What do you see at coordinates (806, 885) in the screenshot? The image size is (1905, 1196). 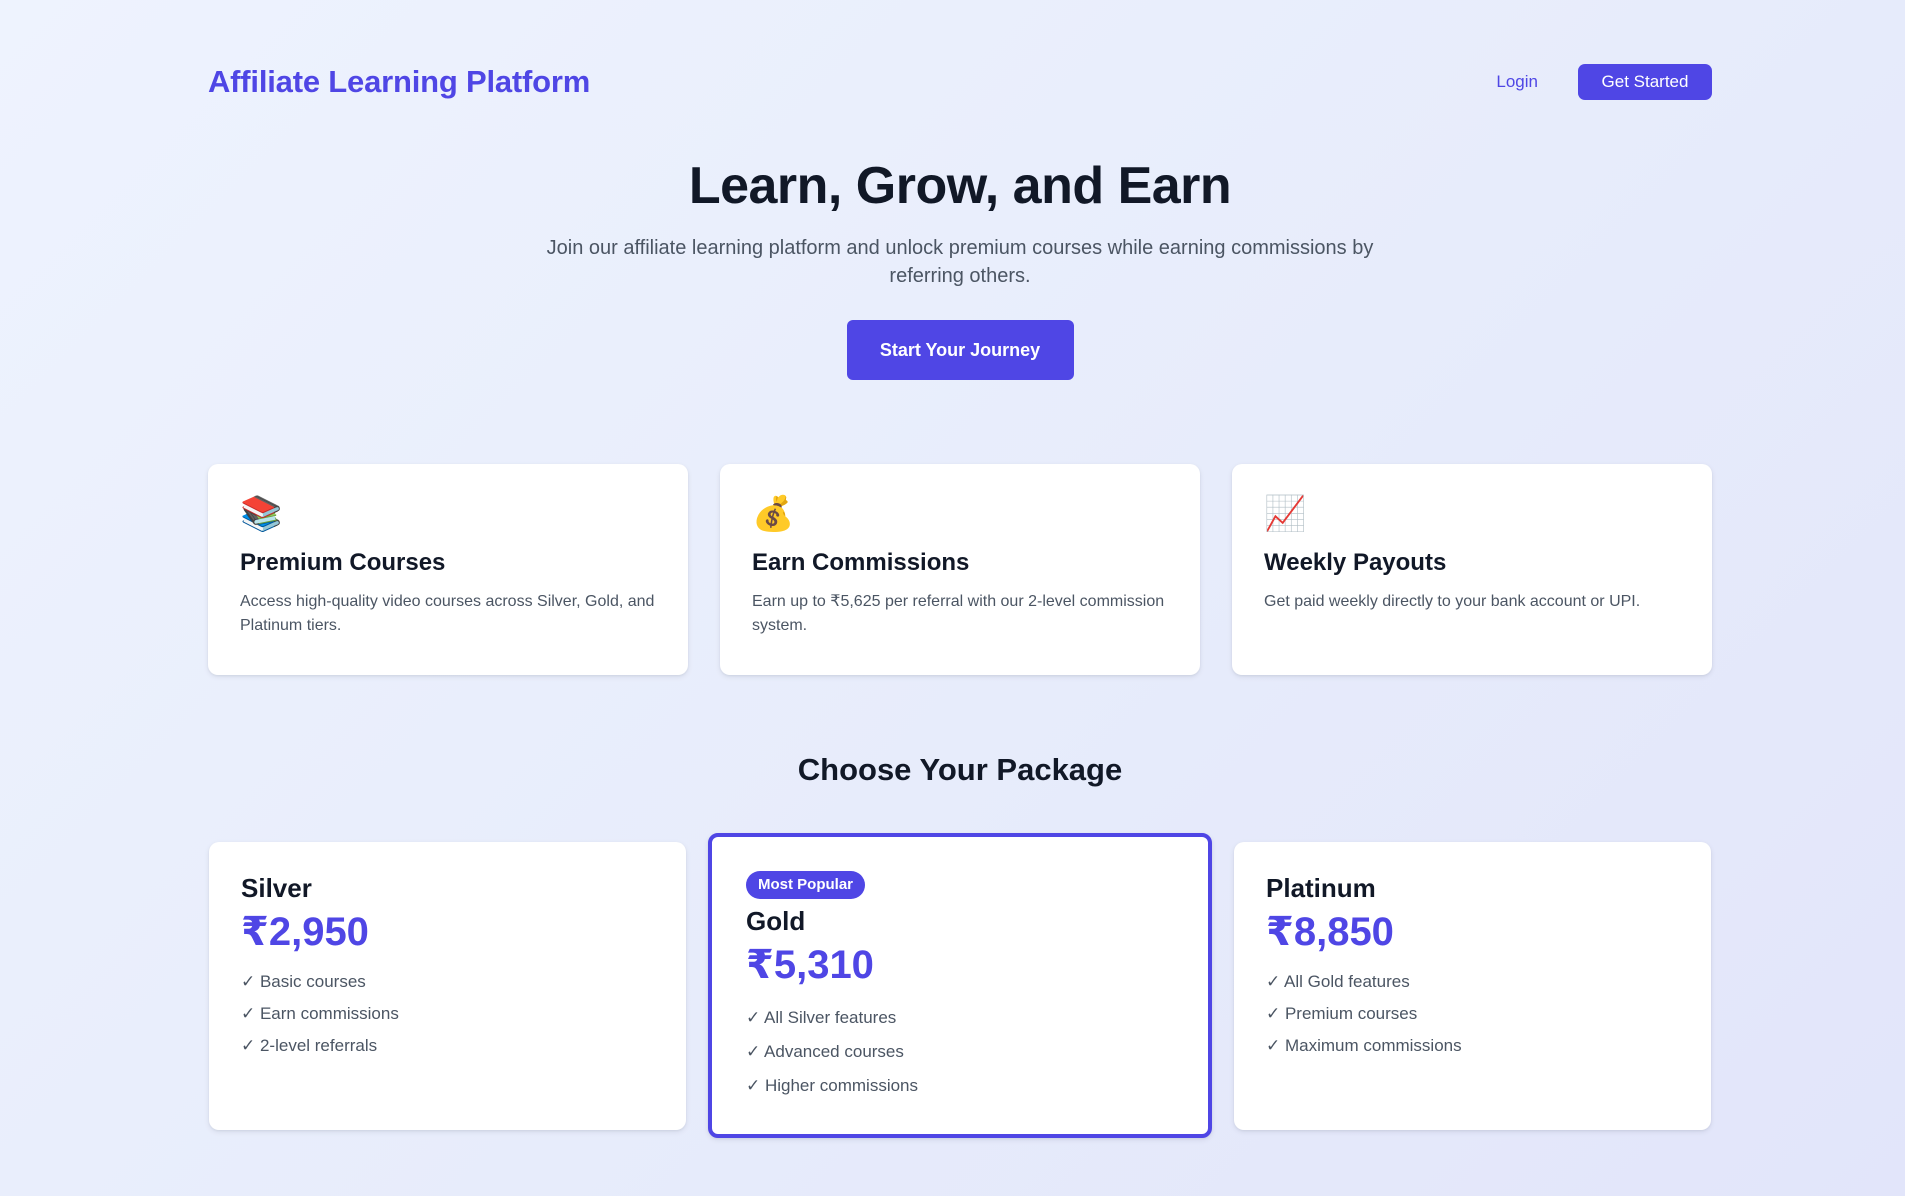 I see `most-popular-badge: Most Popular` at bounding box center [806, 885].